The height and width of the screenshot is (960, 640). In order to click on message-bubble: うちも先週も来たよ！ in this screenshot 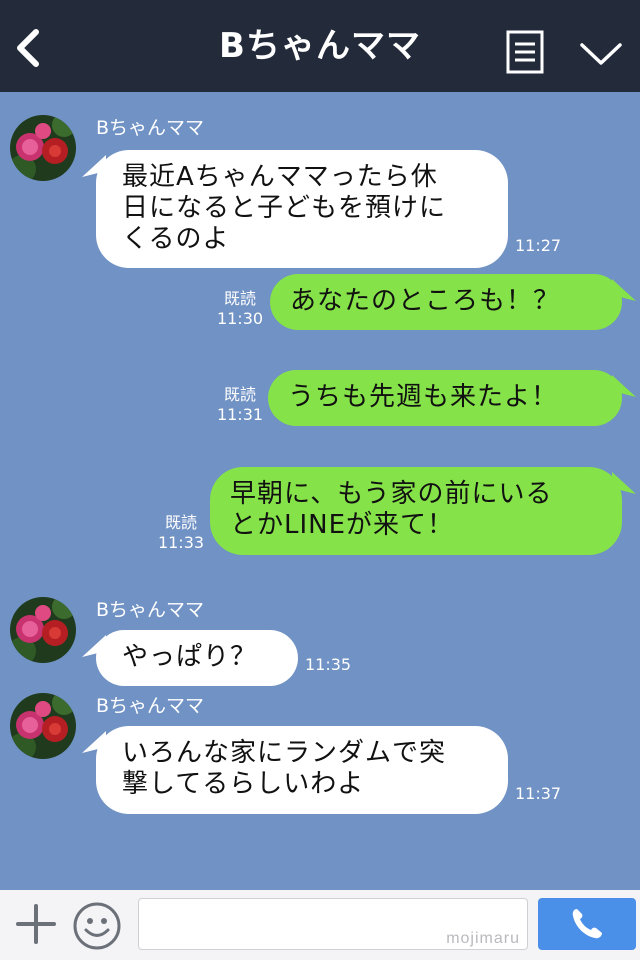, I will do `click(445, 398)`.